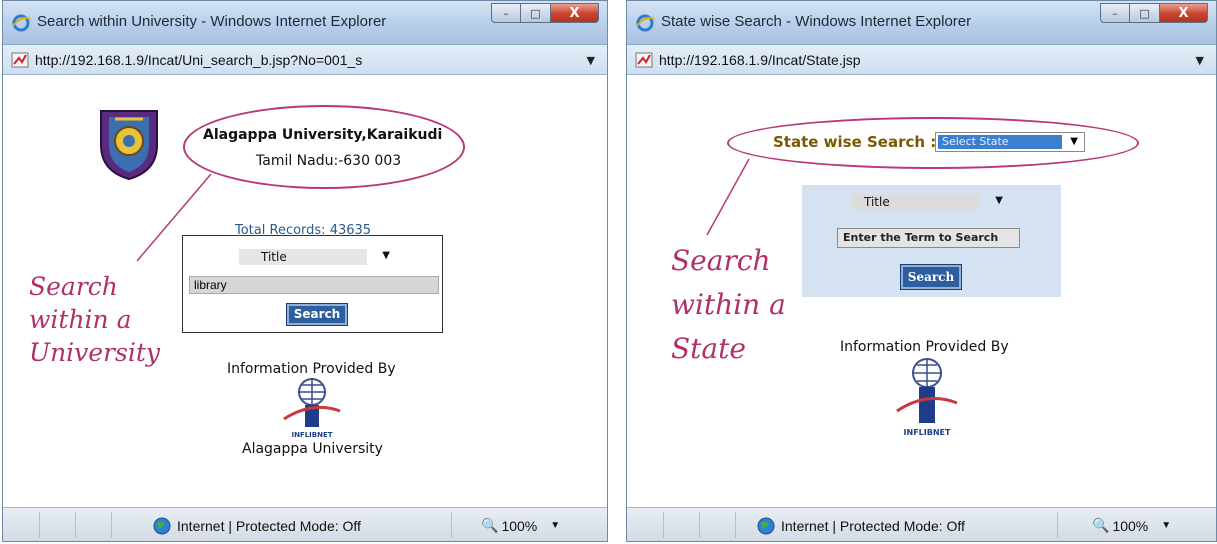 The width and height of the screenshot is (1217, 544). What do you see at coordinates (855, 142) in the screenshot?
I see `state-search-label: State wise Search :` at bounding box center [855, 142].